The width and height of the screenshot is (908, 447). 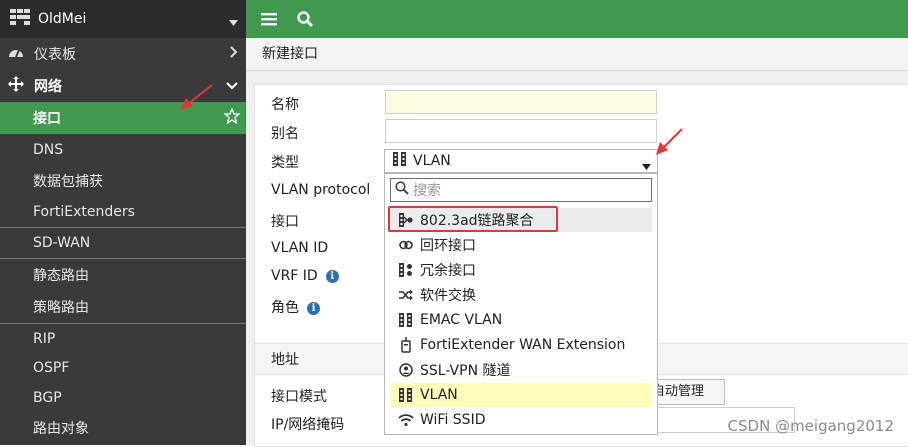 What do you see at coordinates (61, 307) in the screenshot?
I see `sidebar-item-label: 策略路由` at bounding box center [61, 307].